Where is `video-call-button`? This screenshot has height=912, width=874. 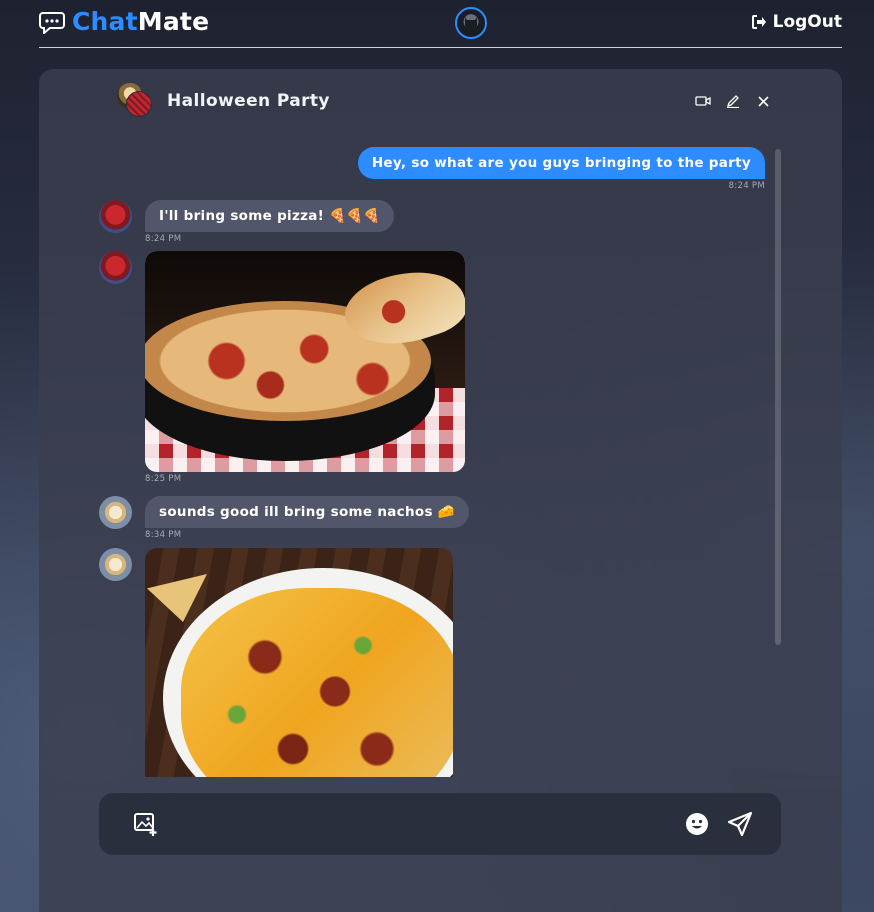
video-call-button is located at coordinates (703, 101).